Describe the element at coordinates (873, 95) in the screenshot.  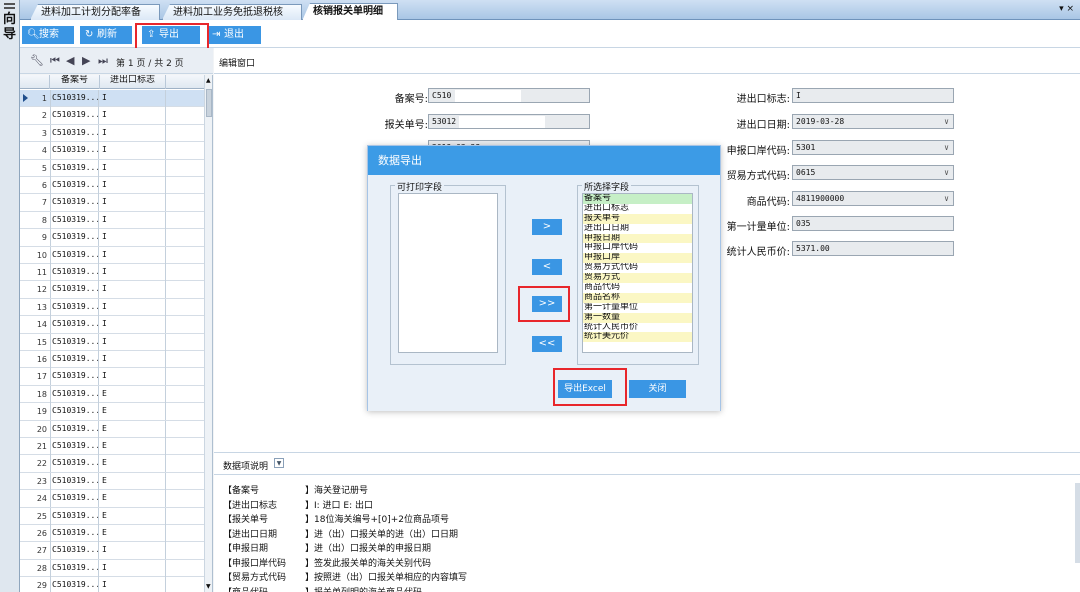
I see `io-flag-field: I` at that location.